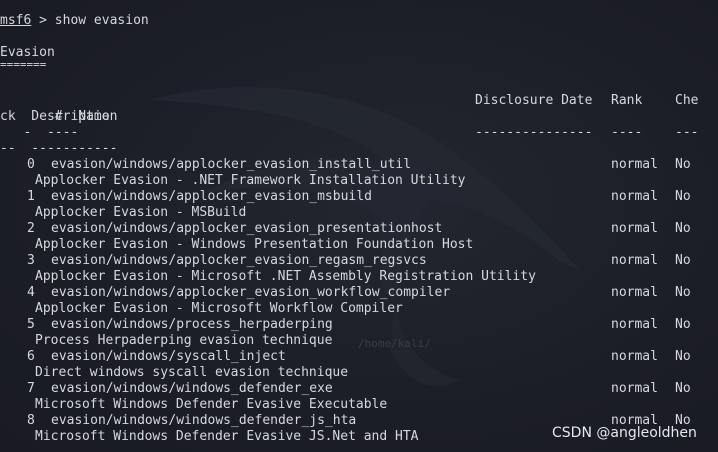 The image size is (718, 452). I want to click on dash-row-1: - ----, so click(39, 132).